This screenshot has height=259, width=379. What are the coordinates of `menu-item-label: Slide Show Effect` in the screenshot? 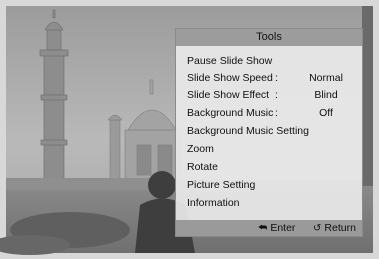 It's located at (228, 95).